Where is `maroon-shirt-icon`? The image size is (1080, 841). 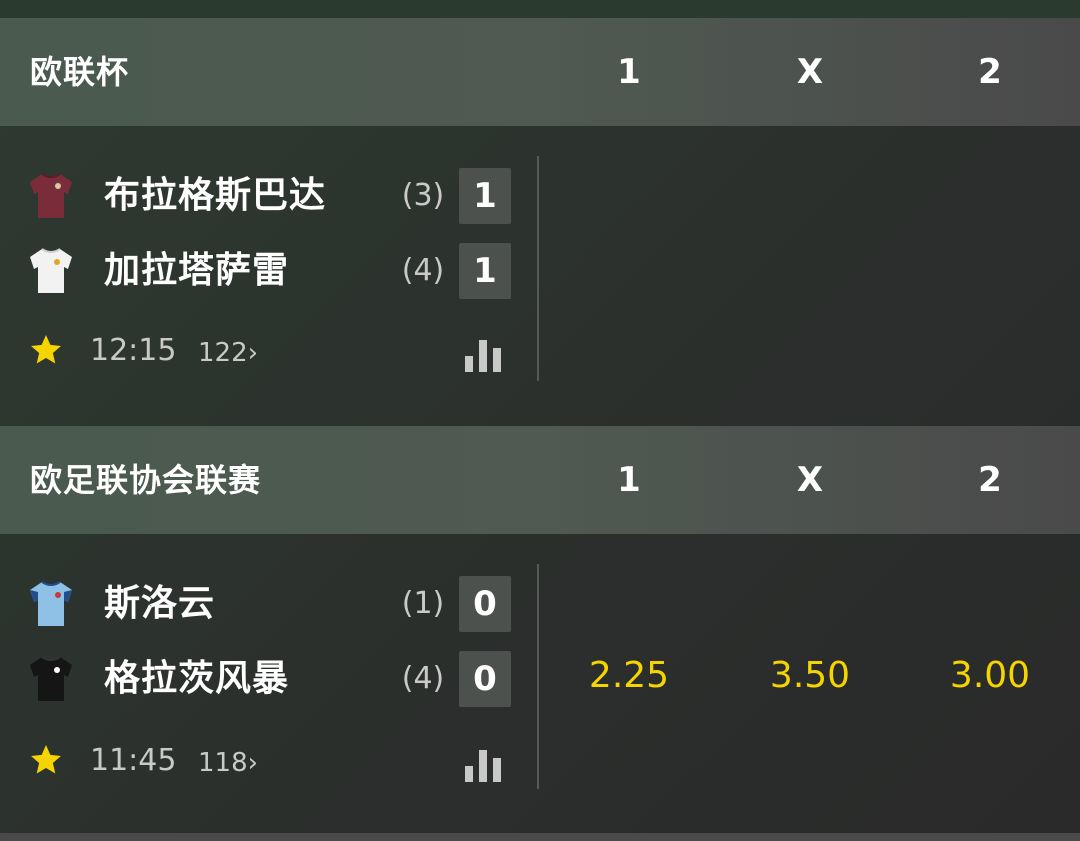
maroon-shirt-icon is located at coordinates (51, 195).